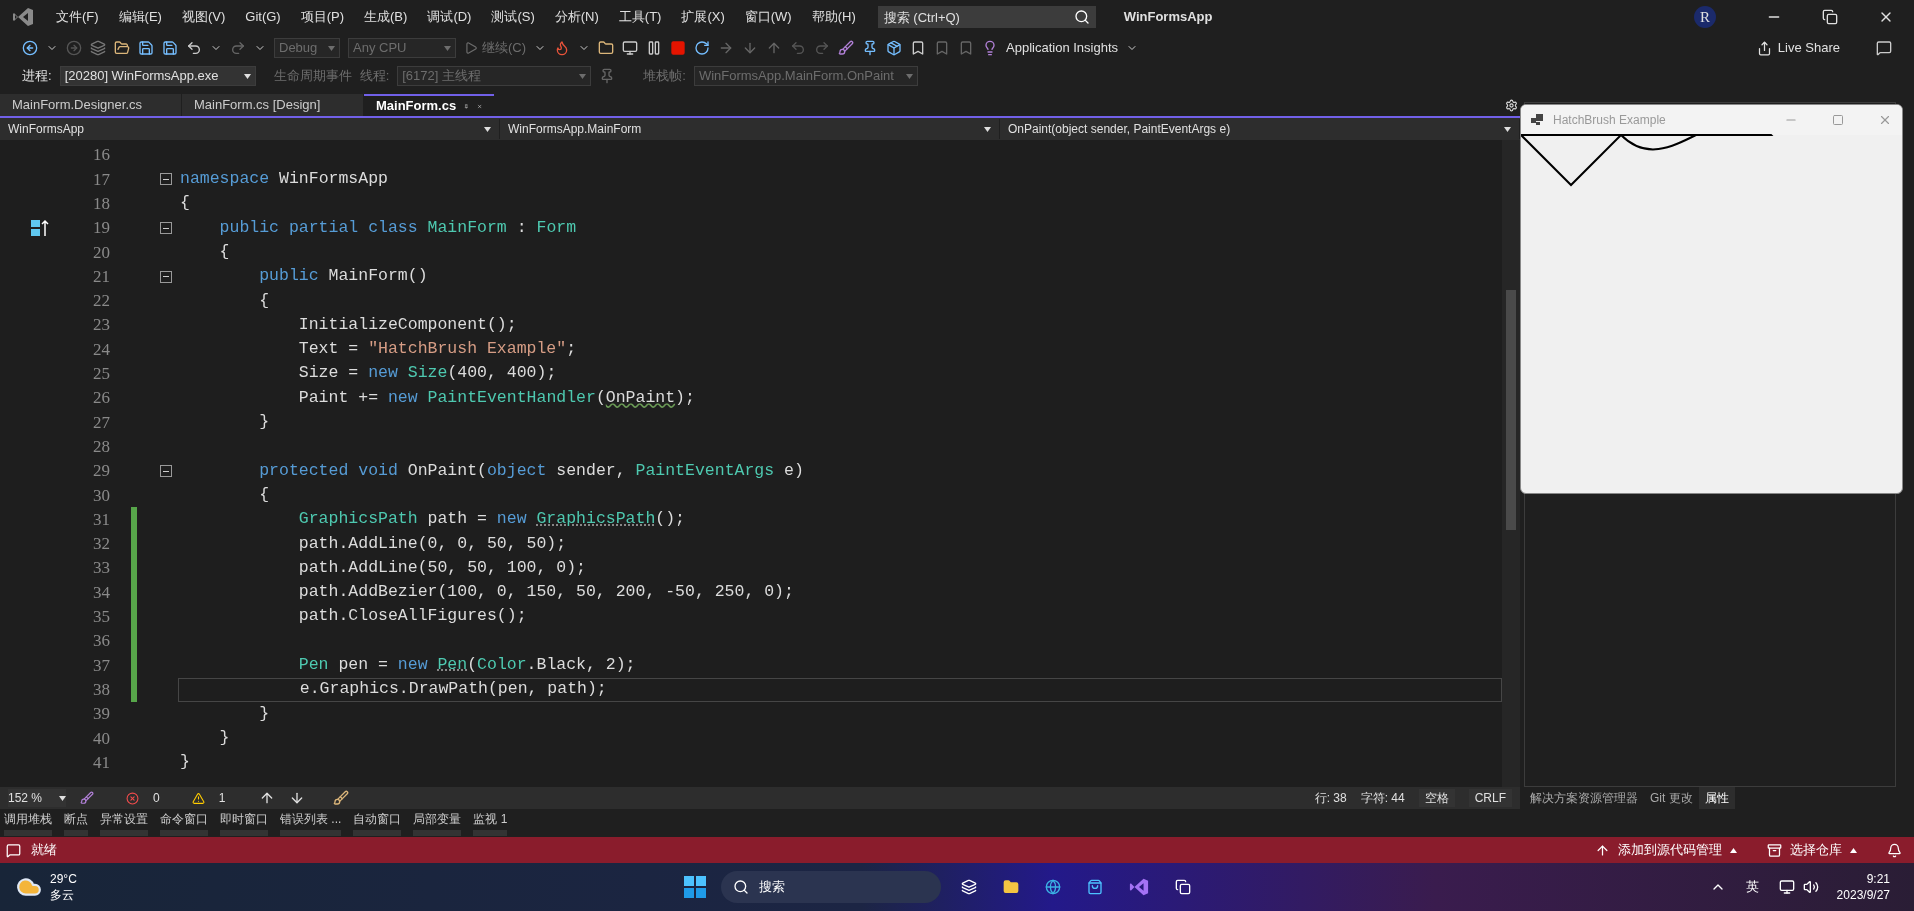  I want to click on visual-studio-icon, so click(1138, 887).